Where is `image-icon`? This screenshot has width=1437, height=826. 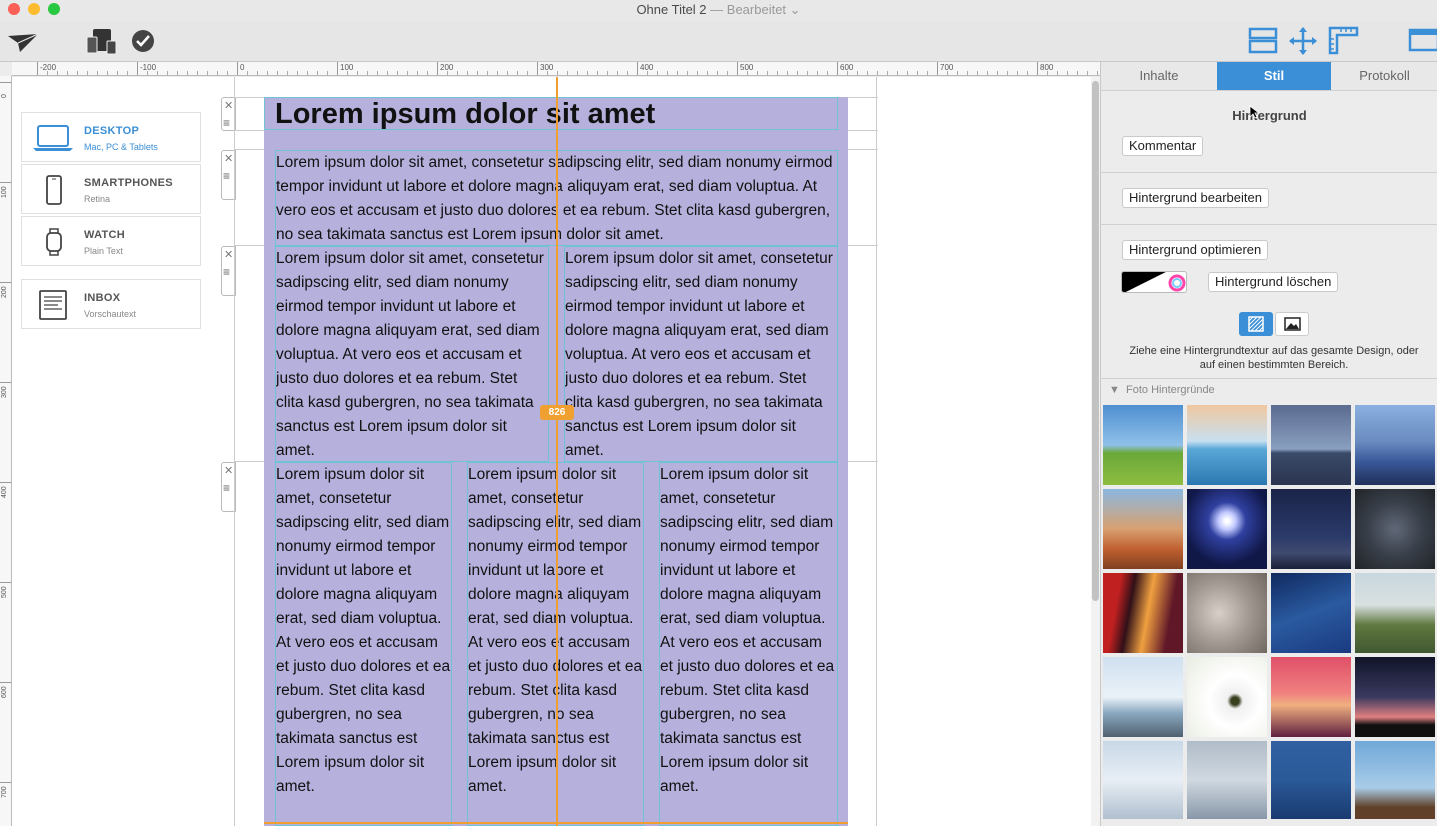 image-icon is located at coordinates (1292, 324).